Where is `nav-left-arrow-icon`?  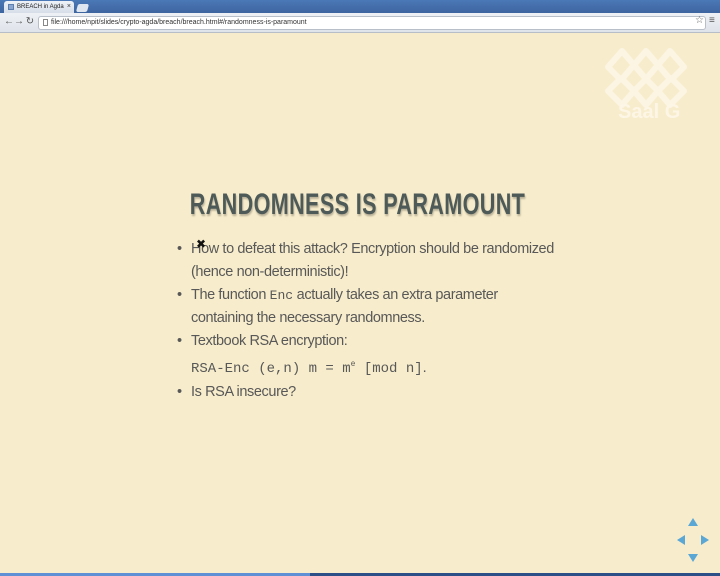
nav-left-arrow-icon is located at coordinates (681, 540).